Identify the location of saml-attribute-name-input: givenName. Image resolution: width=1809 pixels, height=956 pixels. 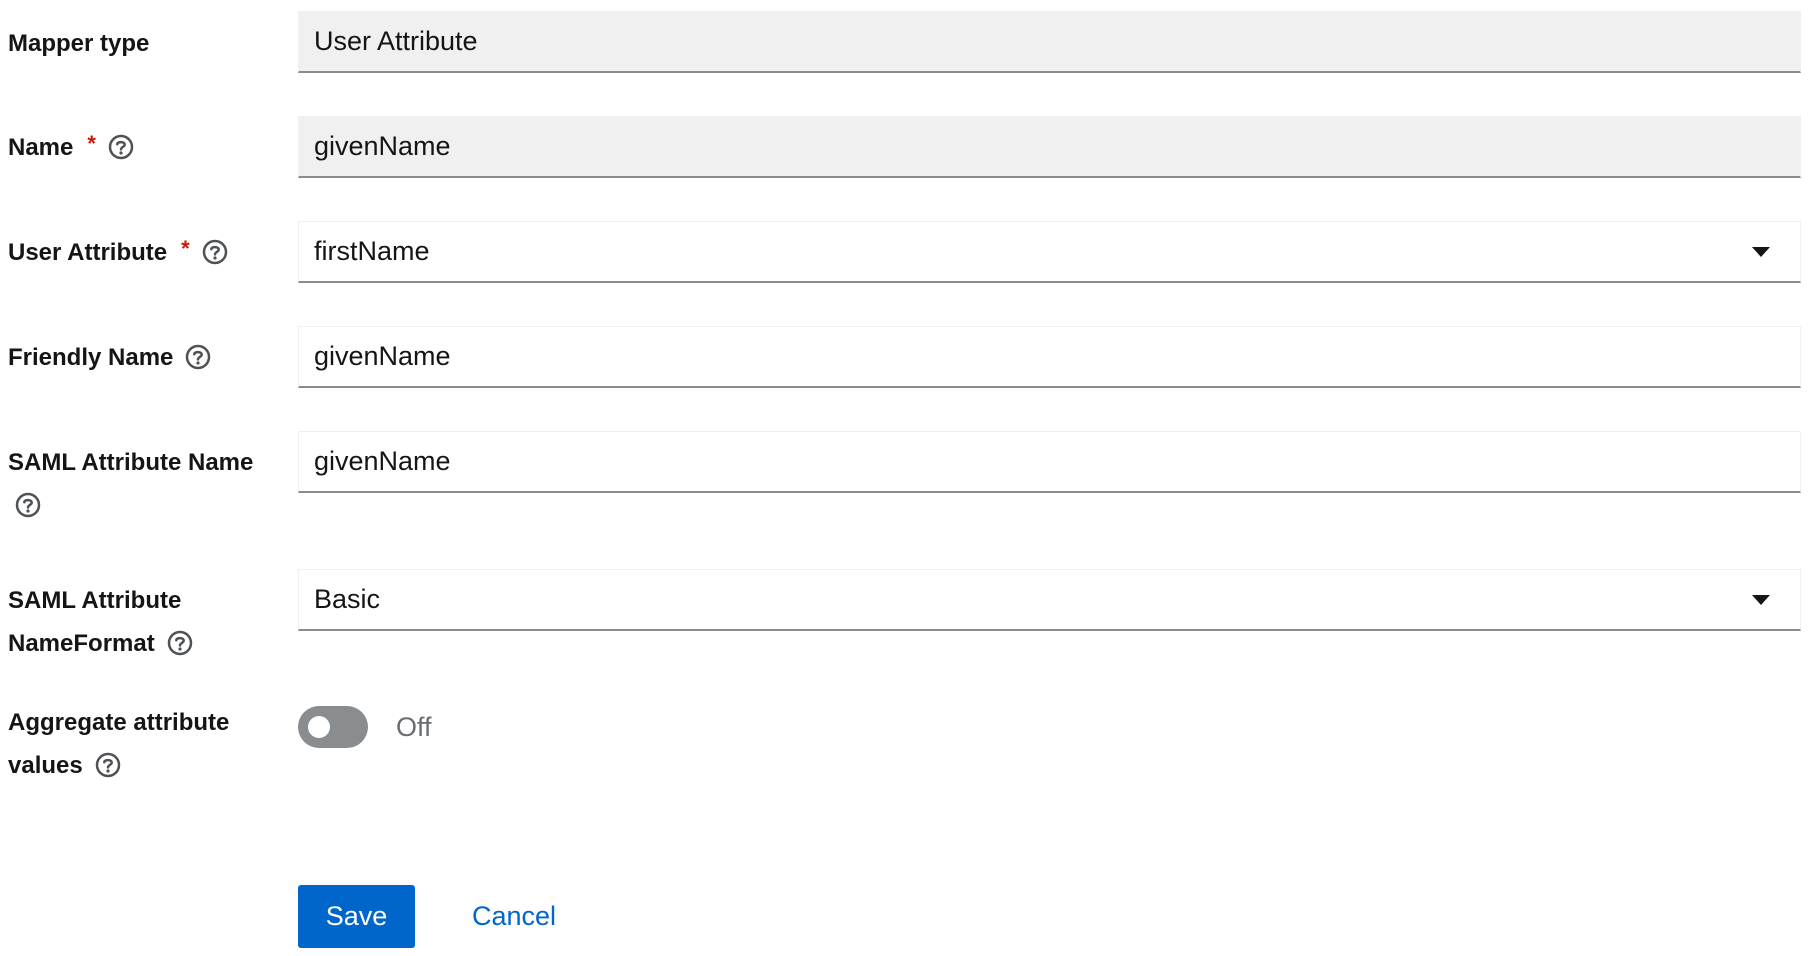
(1049, 462).